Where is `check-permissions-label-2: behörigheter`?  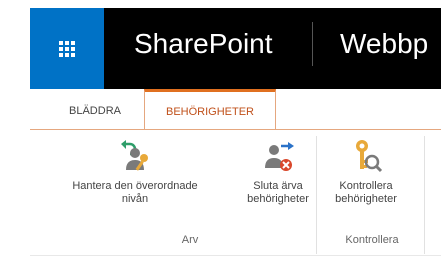 check-permissions-label-2: behörigheter is located at coordinates (366, 199).